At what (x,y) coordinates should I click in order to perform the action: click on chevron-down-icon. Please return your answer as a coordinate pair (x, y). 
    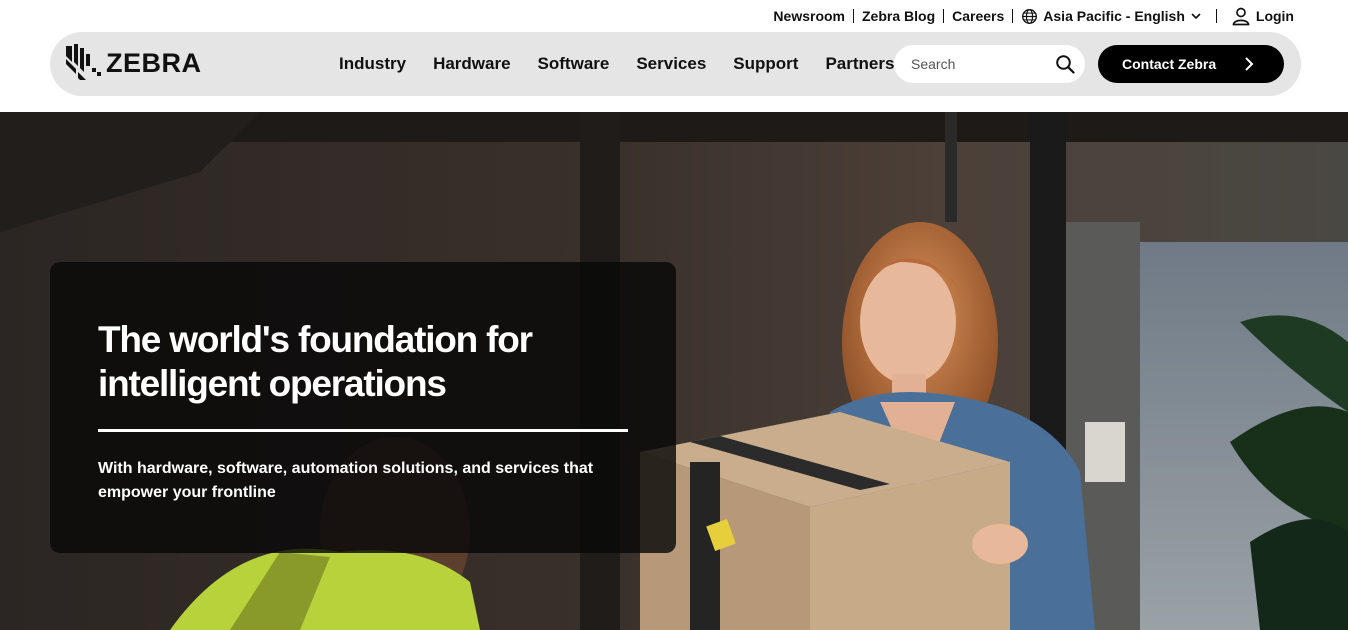
    Looking at the image, I should click on (1196, 16).